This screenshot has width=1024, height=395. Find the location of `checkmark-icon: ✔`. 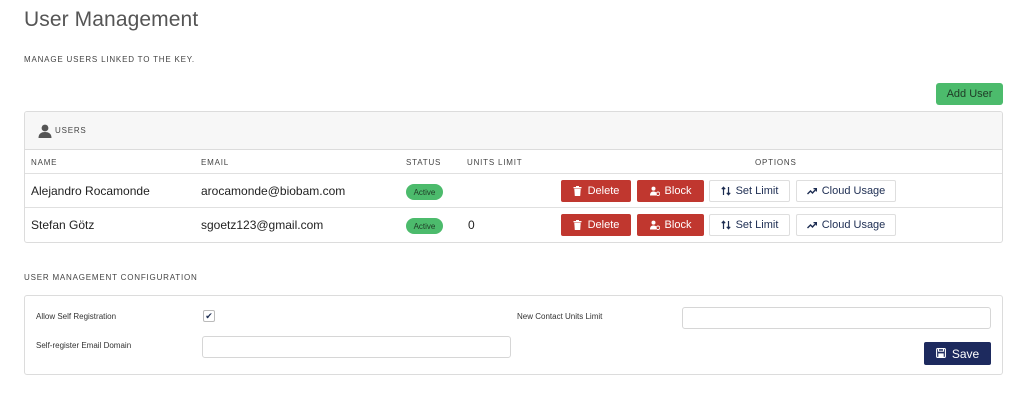

checkmark-icon: ✔ is located at coordinates (209, 315).